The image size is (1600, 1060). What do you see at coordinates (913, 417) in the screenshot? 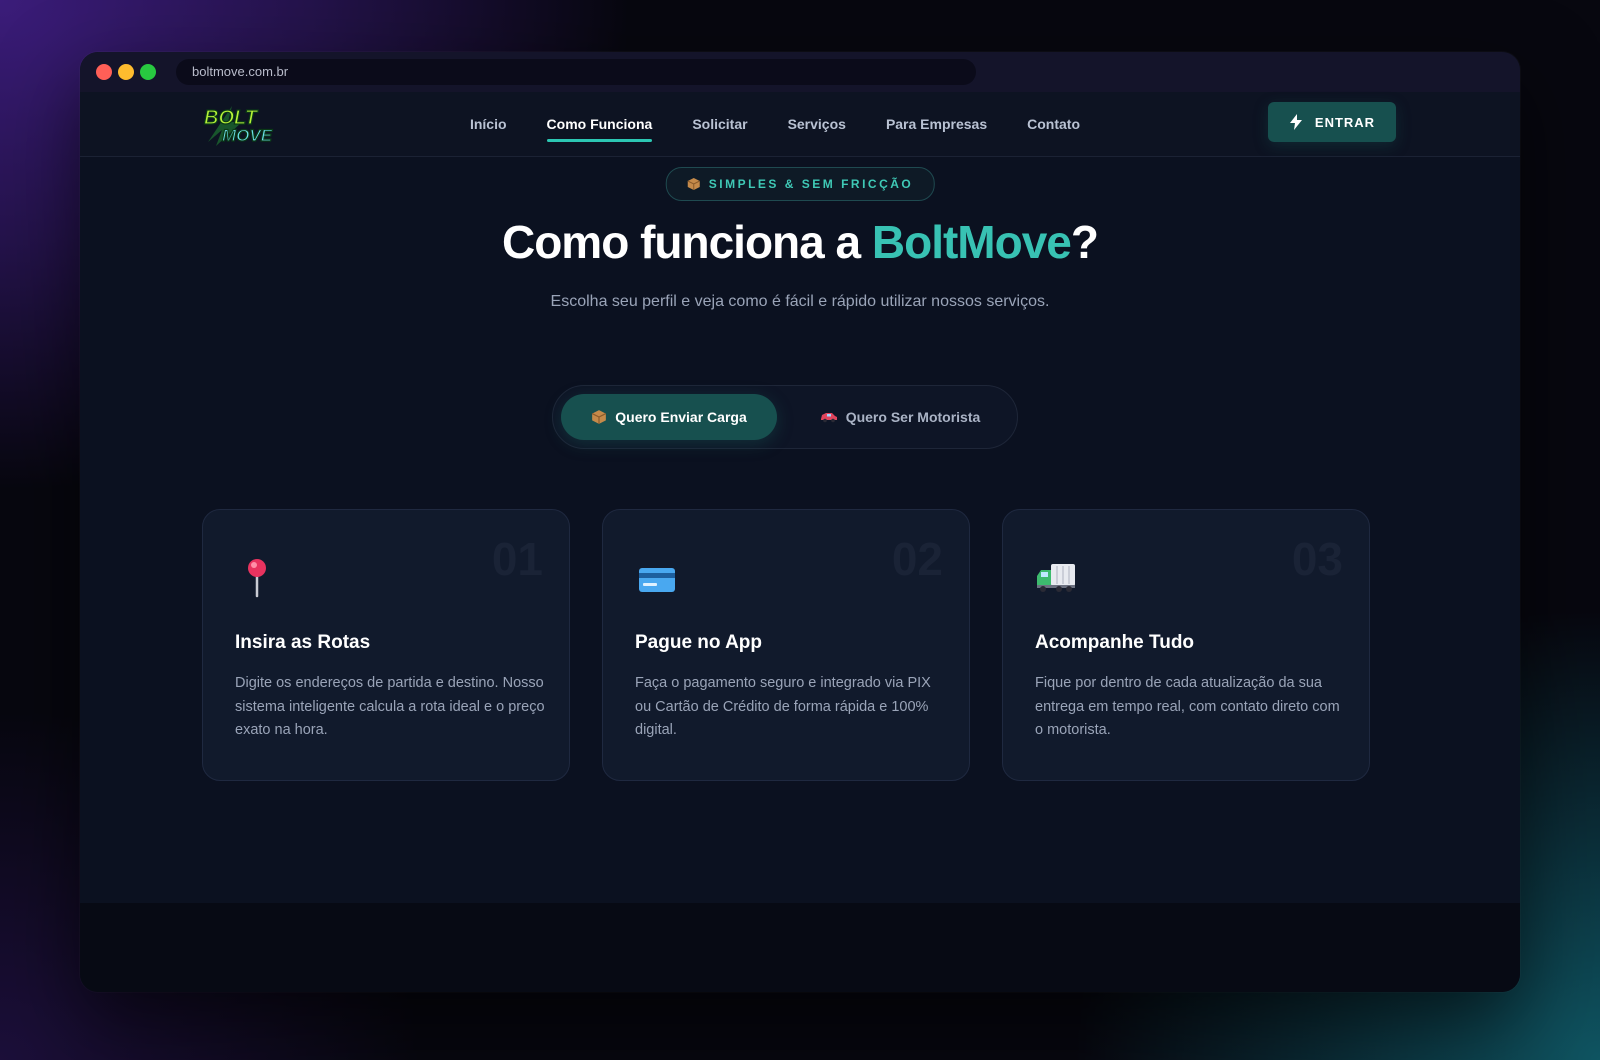
I see `become-driver-label: Quero Ser Motorista` at bounding box center [913, 417].